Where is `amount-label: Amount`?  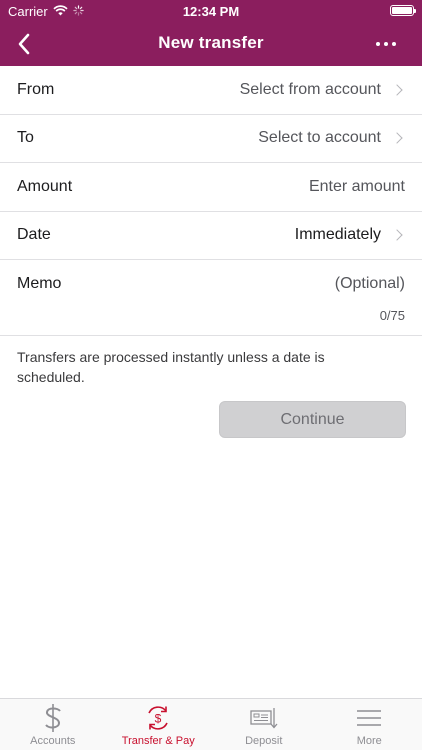
amount-label: Amount is located at coordinates (45, 186).